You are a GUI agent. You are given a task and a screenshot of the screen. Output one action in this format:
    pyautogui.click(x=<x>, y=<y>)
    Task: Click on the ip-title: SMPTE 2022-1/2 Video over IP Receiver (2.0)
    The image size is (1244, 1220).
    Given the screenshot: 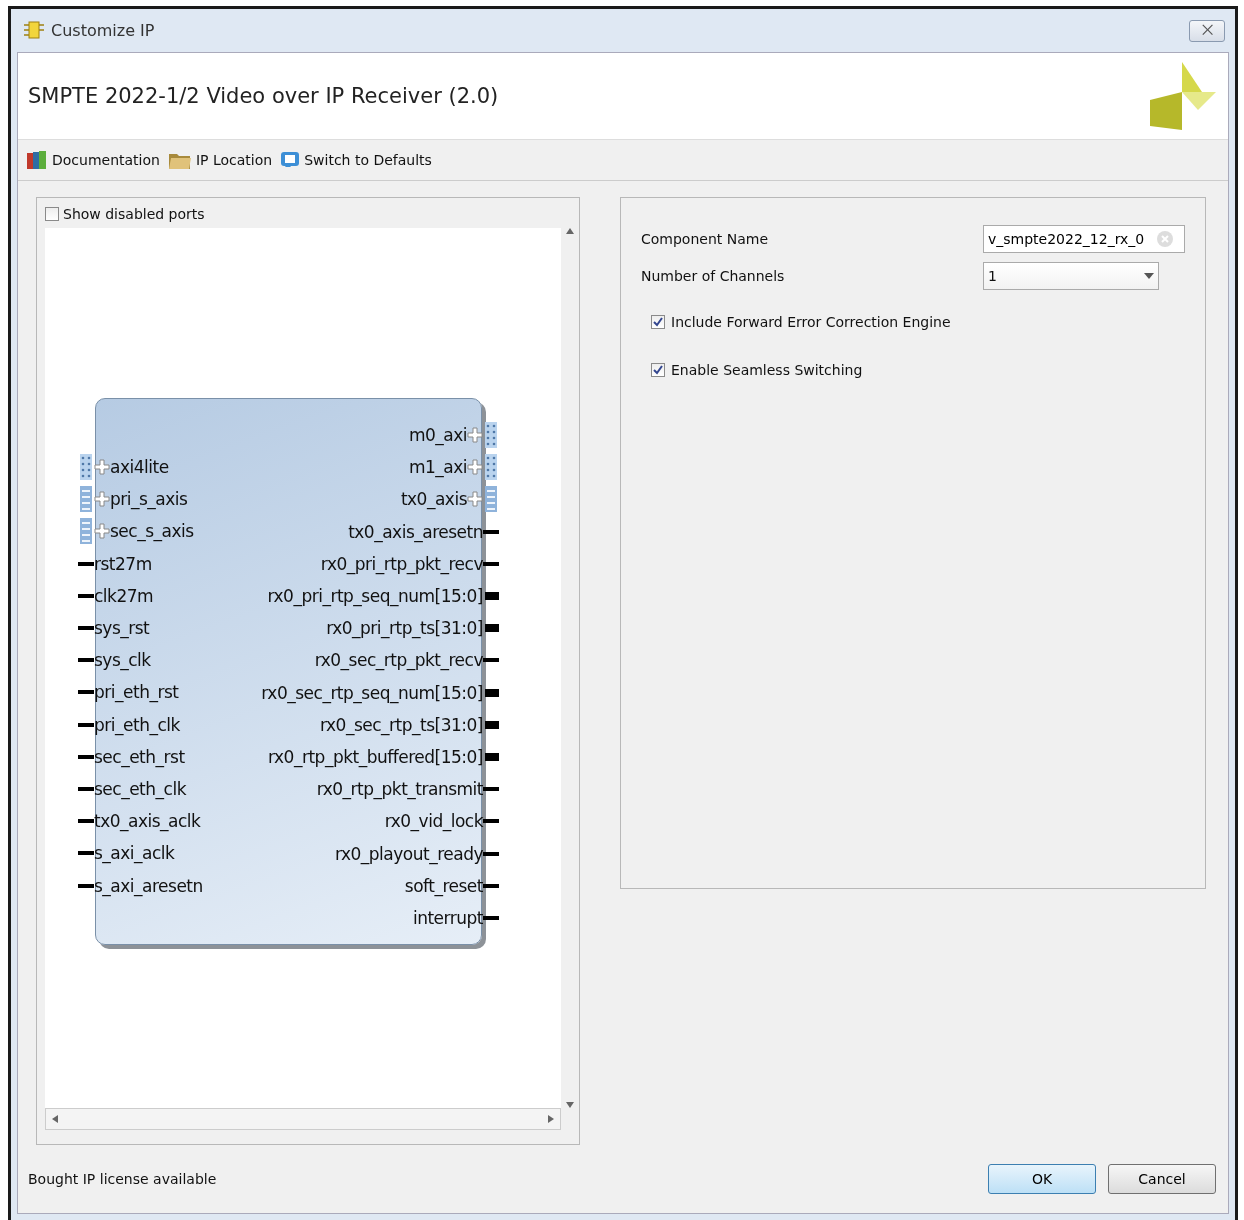 What is the action you would take?
    pyautogui.click(x=263, y=96)
    